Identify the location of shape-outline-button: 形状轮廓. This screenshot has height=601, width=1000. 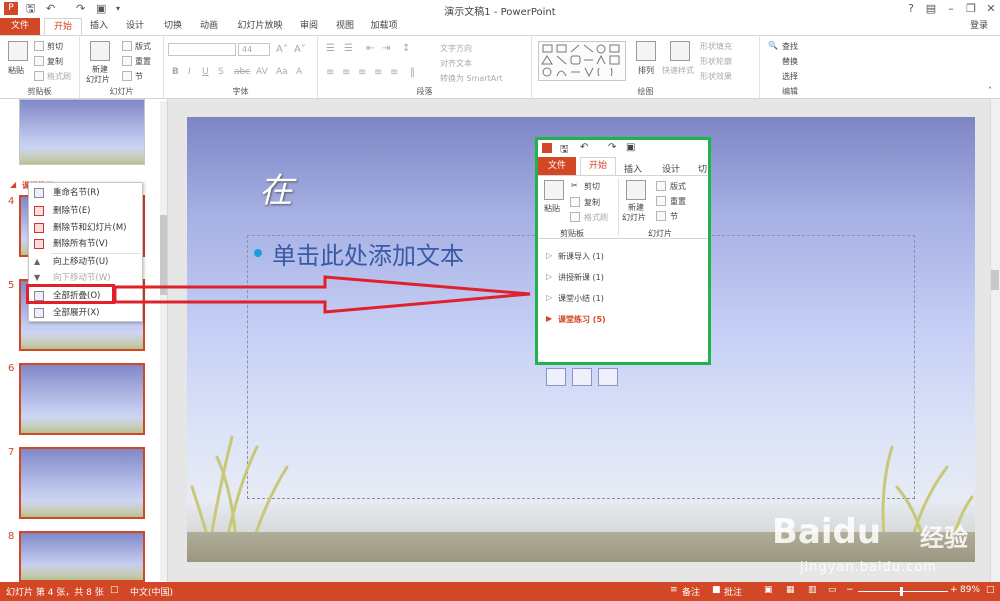
(716, 61).